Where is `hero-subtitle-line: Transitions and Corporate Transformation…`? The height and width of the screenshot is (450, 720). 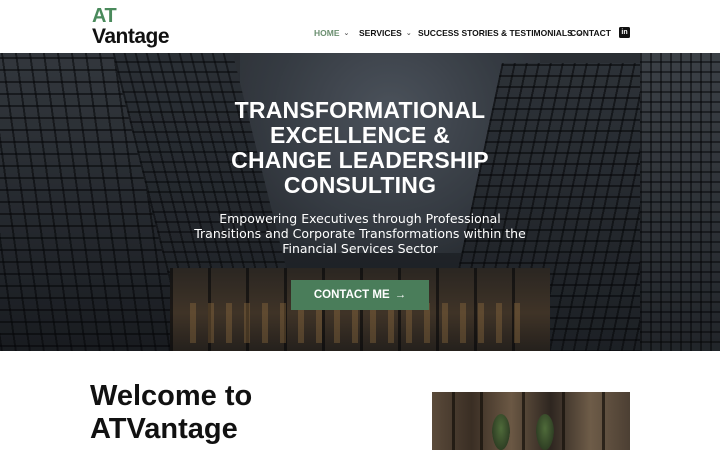 hero-subtitle-line: Transitions and Corporate Transformation… is located at coordinates (360, 233).